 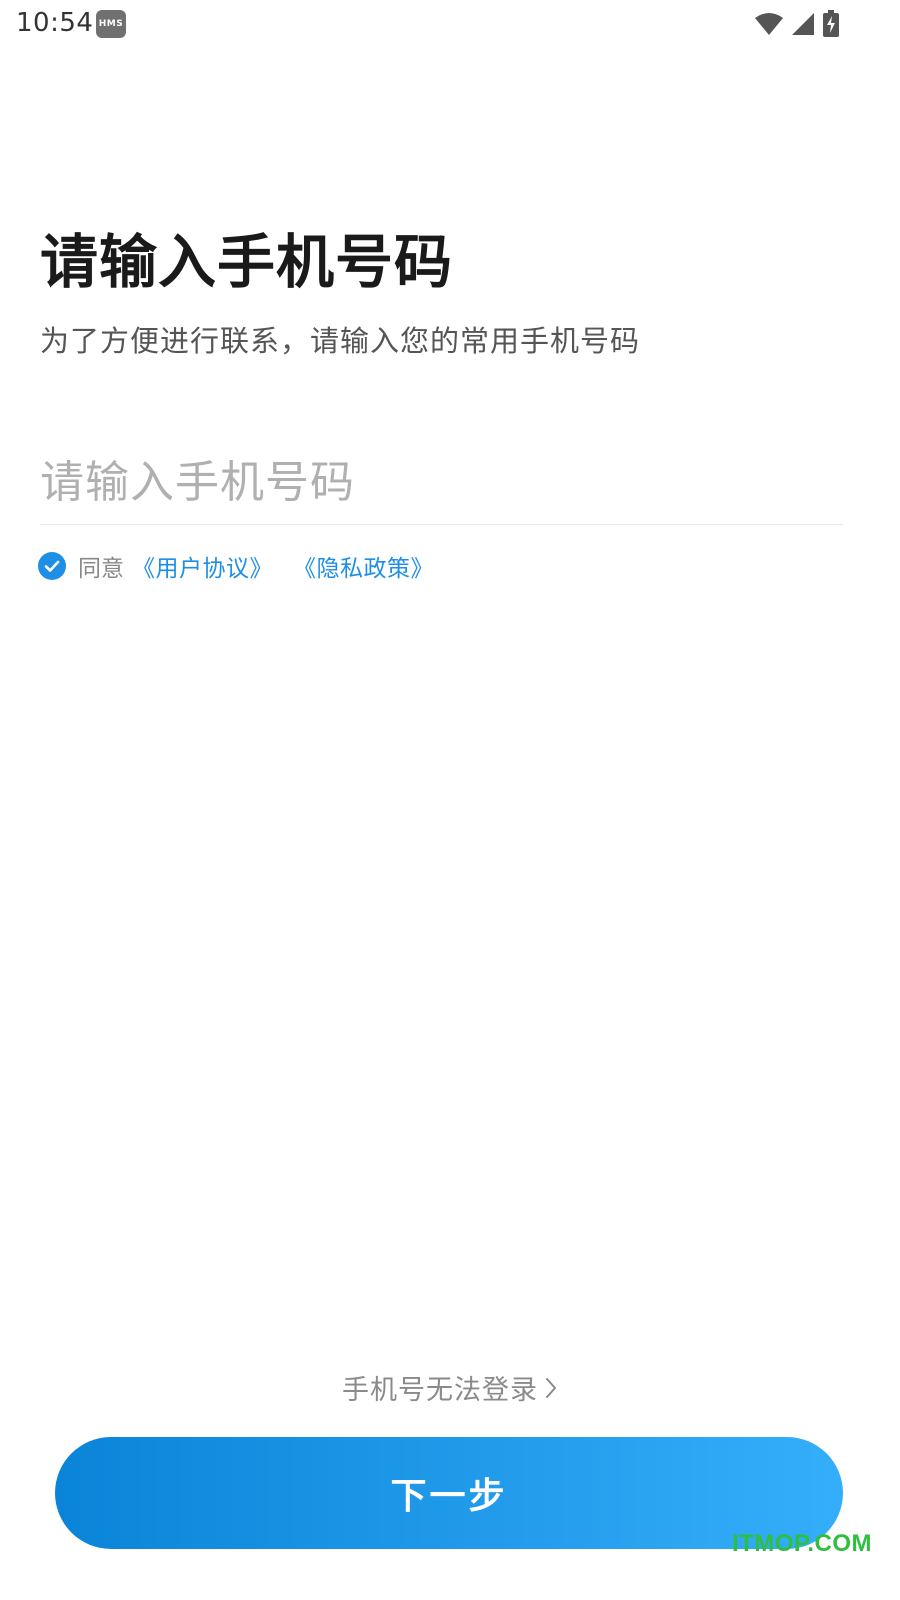 I want to click on phone-number-input, so click(x=441, y=482).